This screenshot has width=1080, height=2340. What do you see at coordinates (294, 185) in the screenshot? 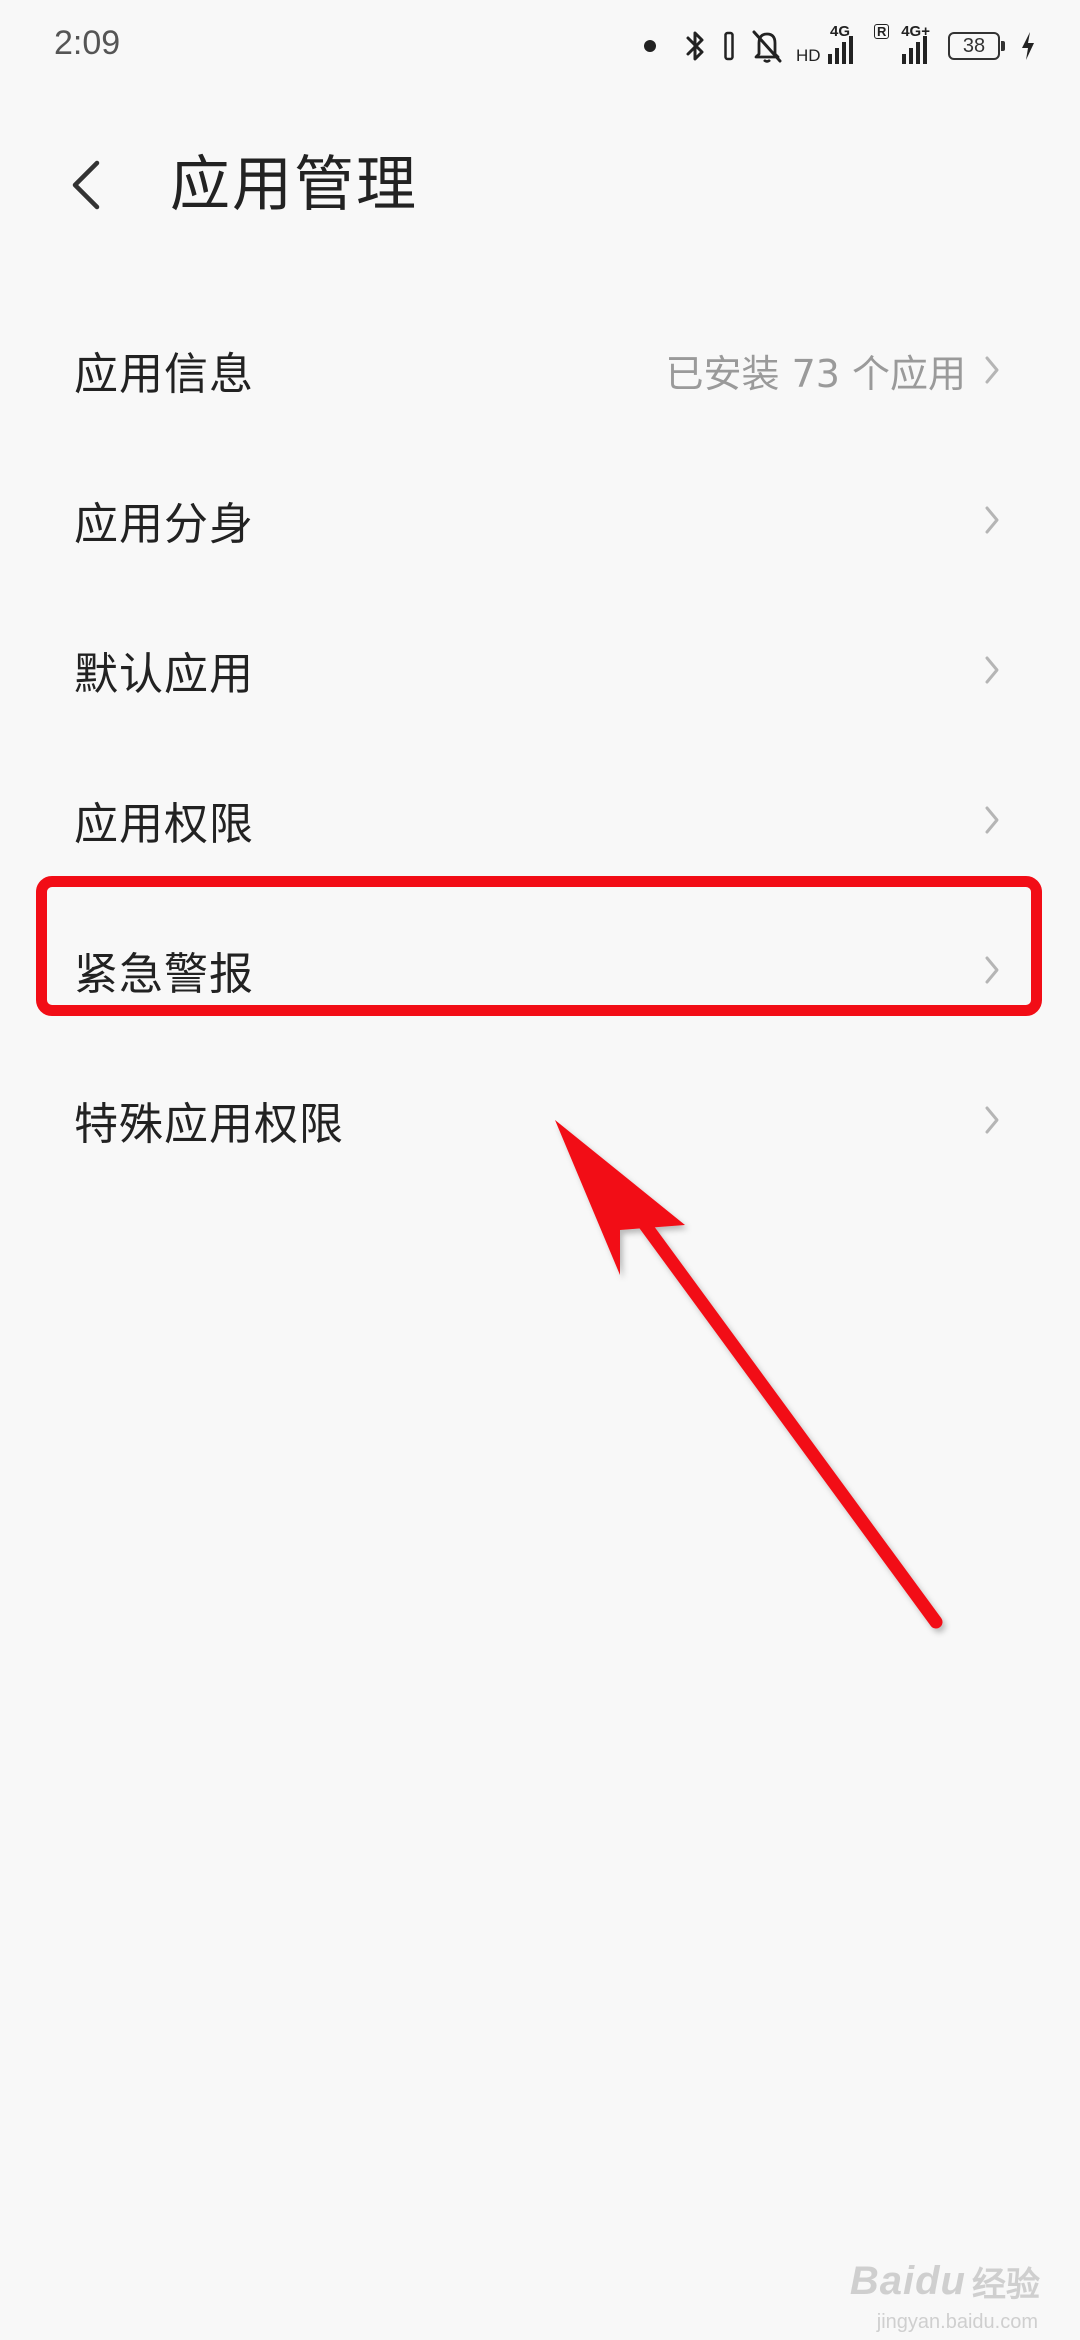
I see `page-title: 应用管理` at bounding box center [294, 185].